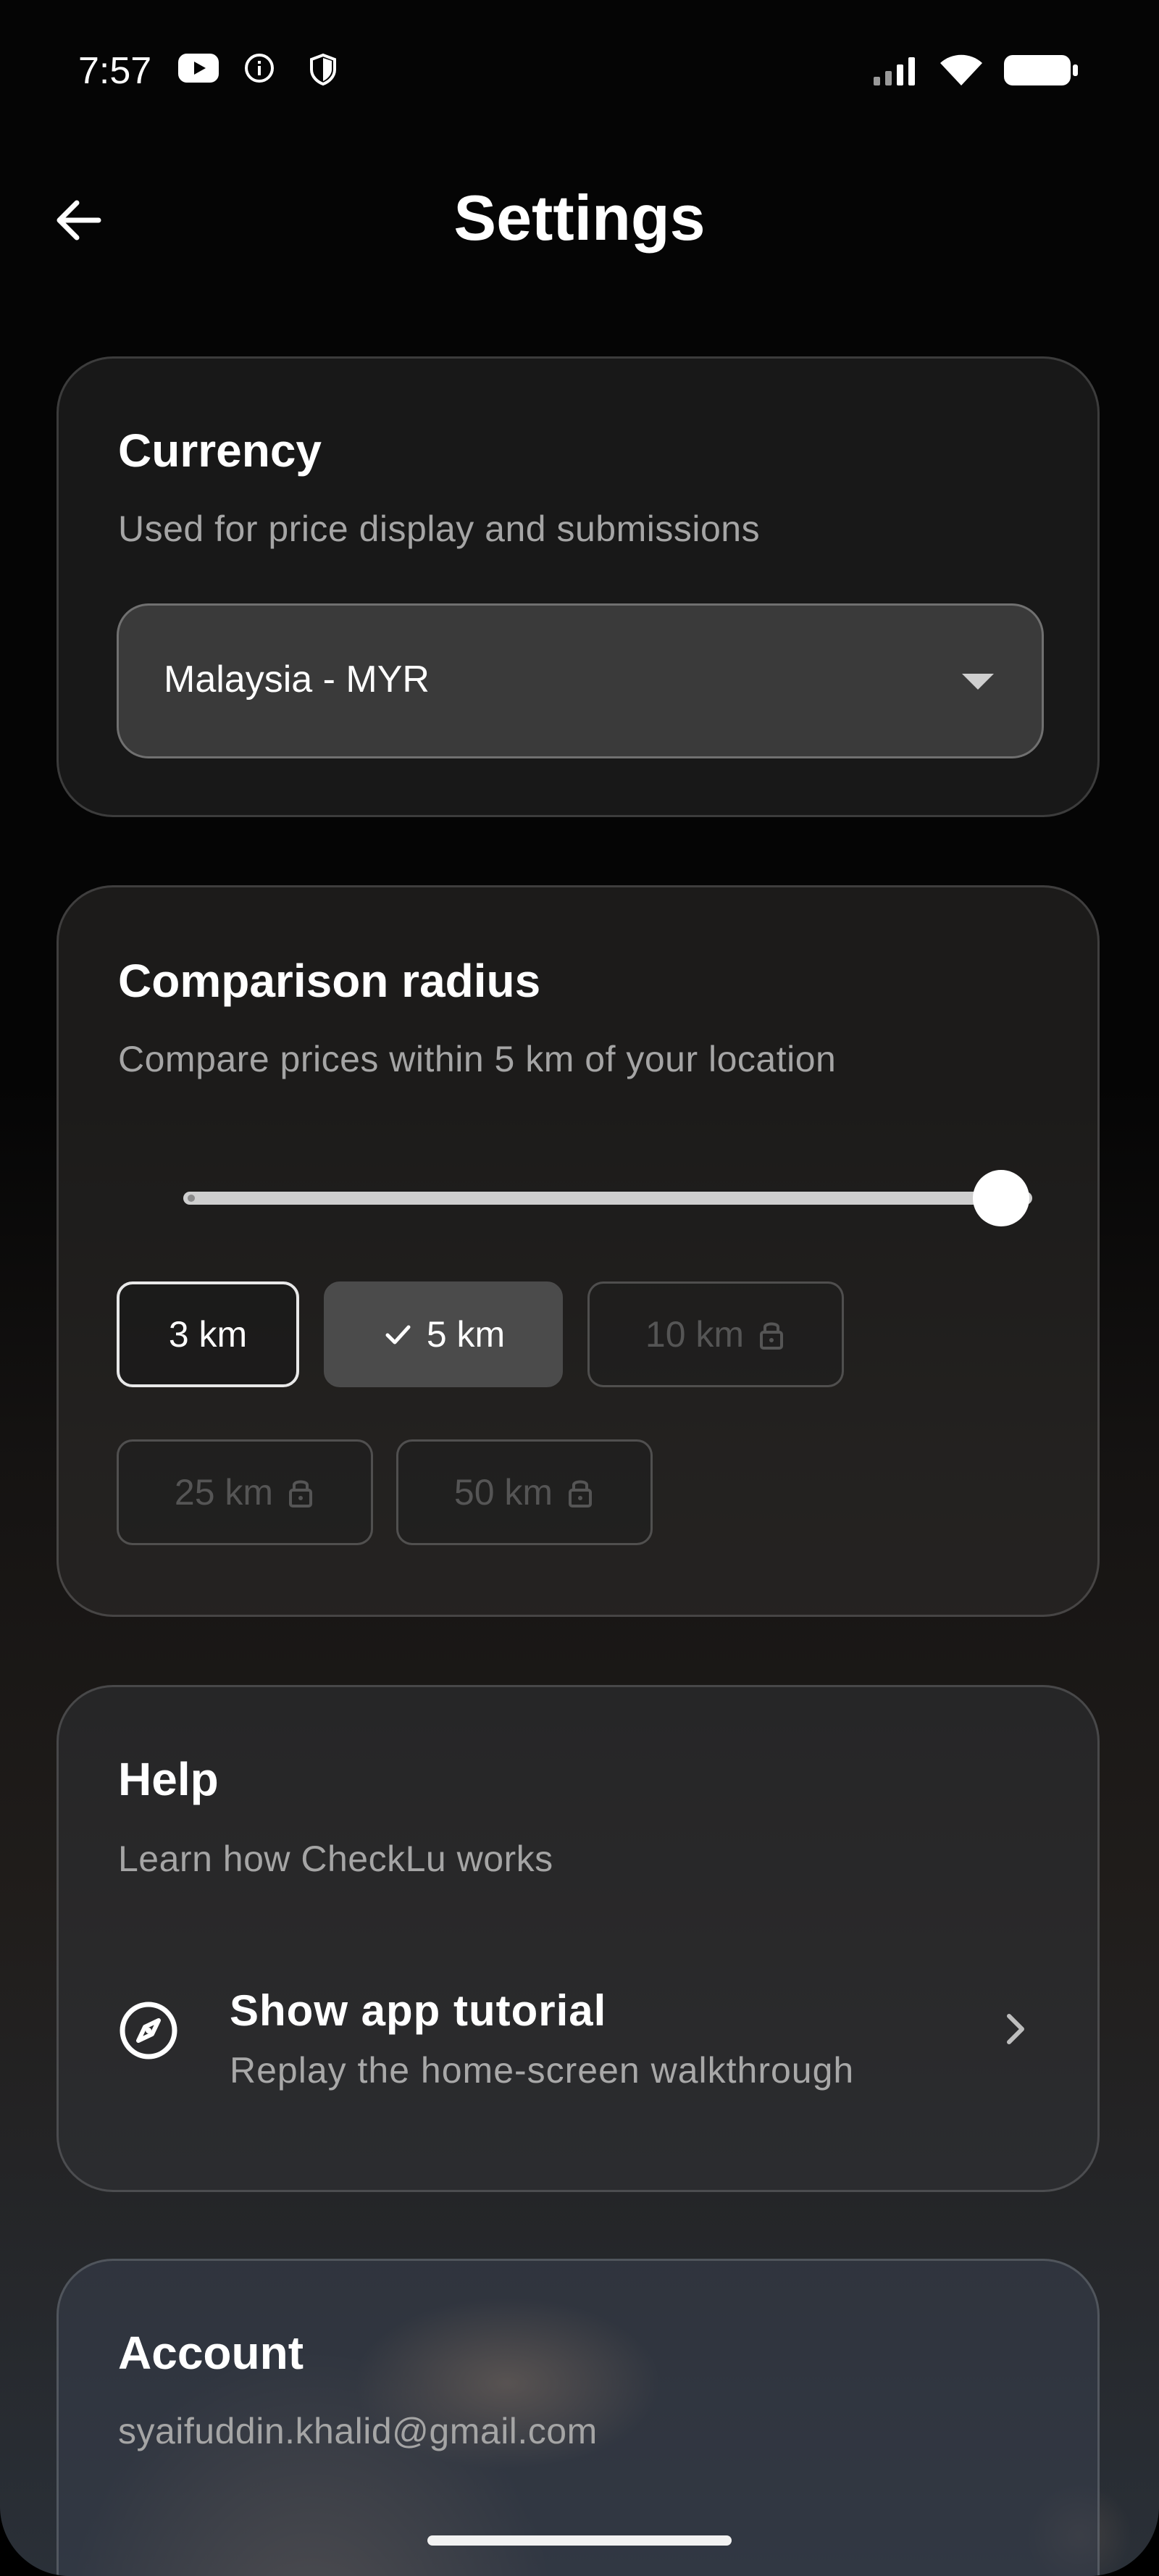 This screenshot has width=1159, height=2576. I want to click on radius-chip-5km: 5 km, so click(444, 1334).